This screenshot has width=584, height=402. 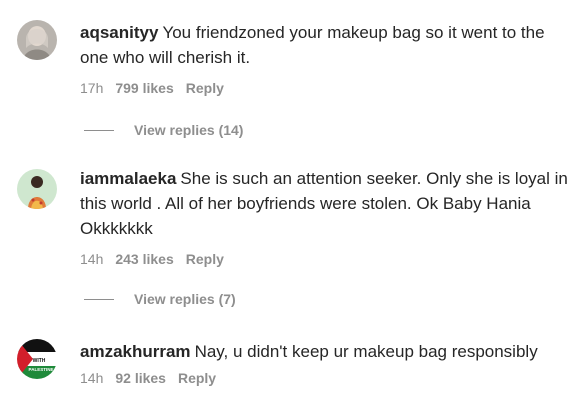 What do you see at coordinates (189, 130) in the screenshot?
I see `view-replies-label: View replies (14)` at bounding box center [189, 130].